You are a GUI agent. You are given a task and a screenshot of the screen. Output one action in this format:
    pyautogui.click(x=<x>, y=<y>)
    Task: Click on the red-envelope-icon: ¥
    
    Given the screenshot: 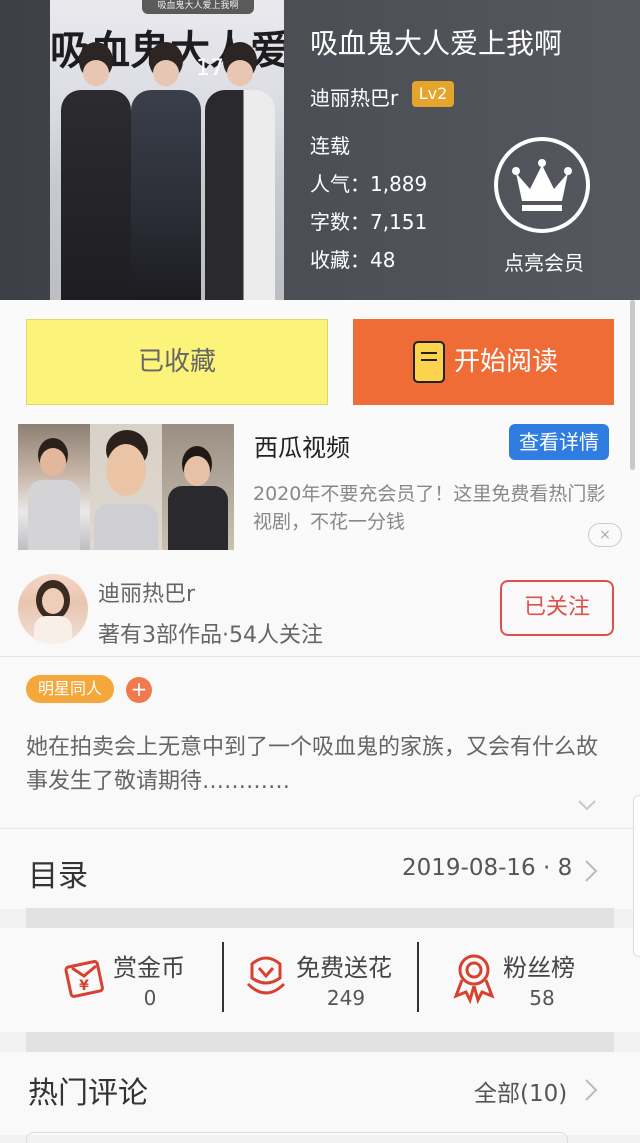 What is the action you would take?
    pyautogui.click(x=84, y=979)
    